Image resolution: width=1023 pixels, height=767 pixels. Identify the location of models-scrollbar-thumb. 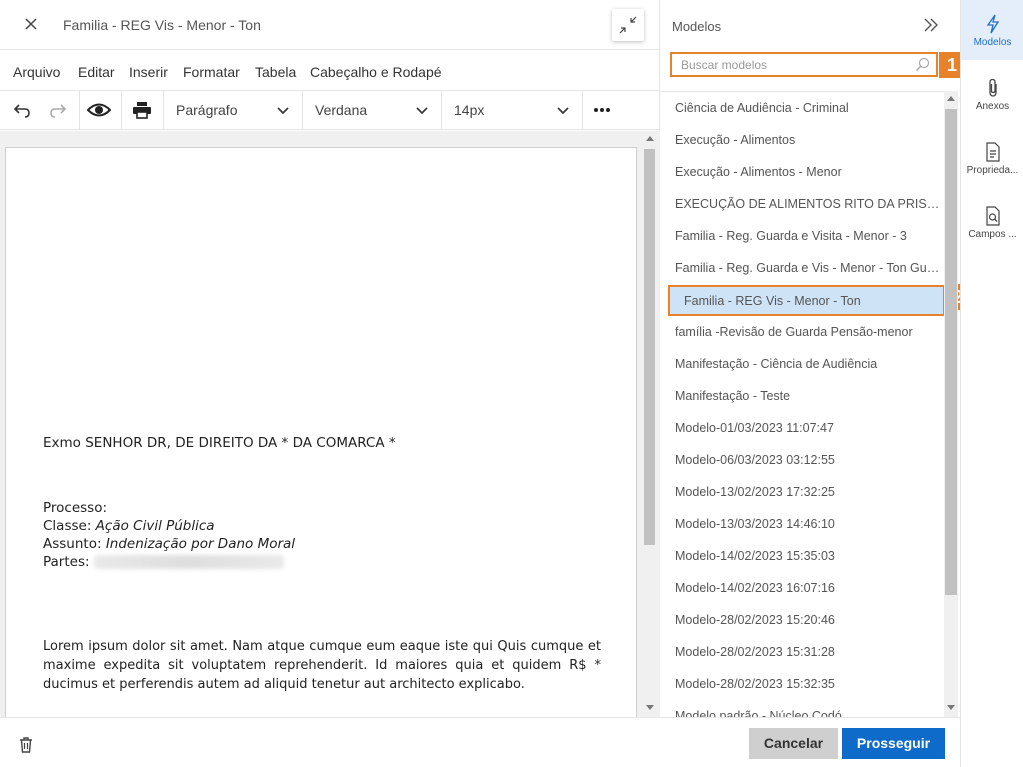
(951, 352).